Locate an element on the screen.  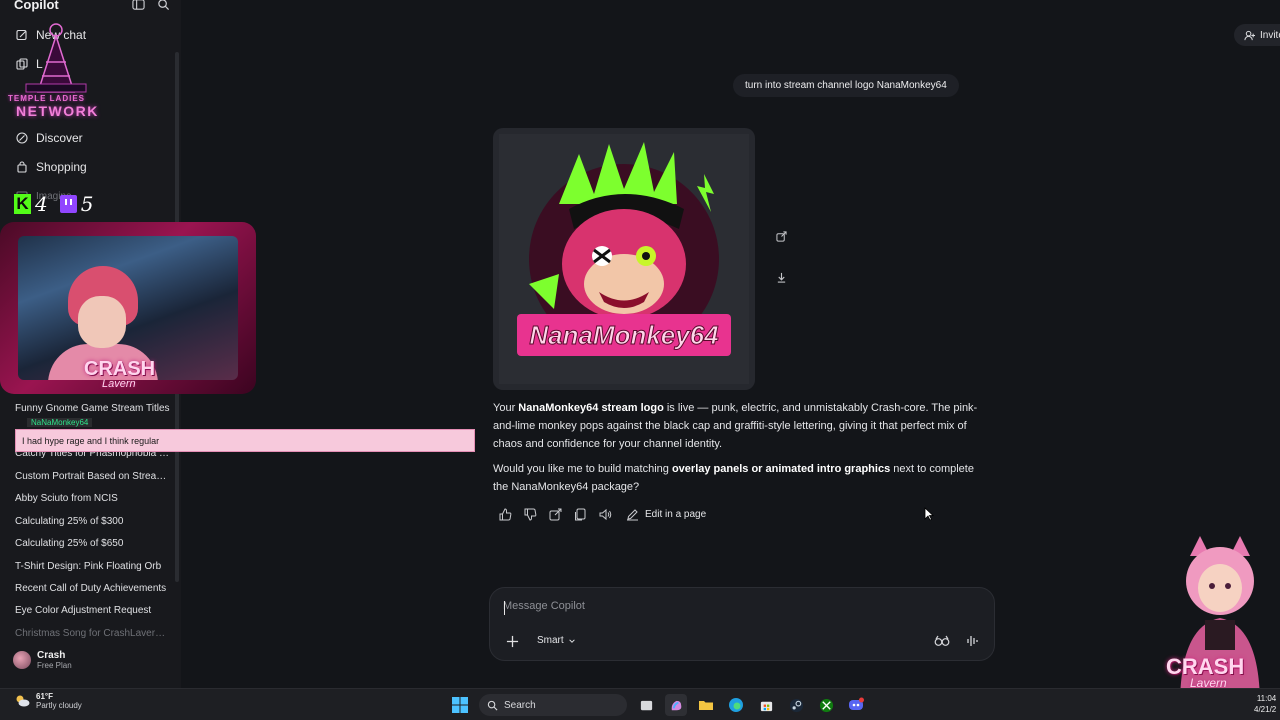
profile-plan: Free Plan is located at coordinates (54, 665).